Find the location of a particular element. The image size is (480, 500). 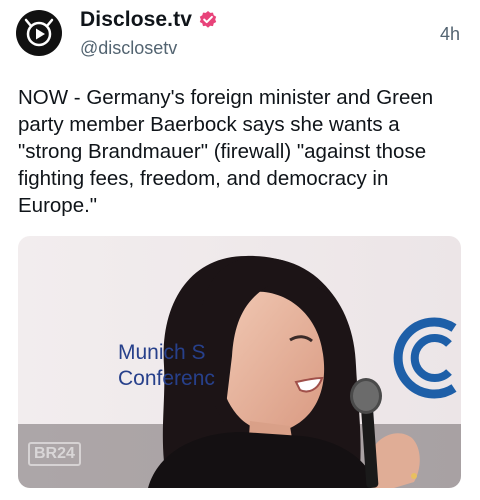

broadcaster-watermark: BR24 is located at coordinates (54, 454).